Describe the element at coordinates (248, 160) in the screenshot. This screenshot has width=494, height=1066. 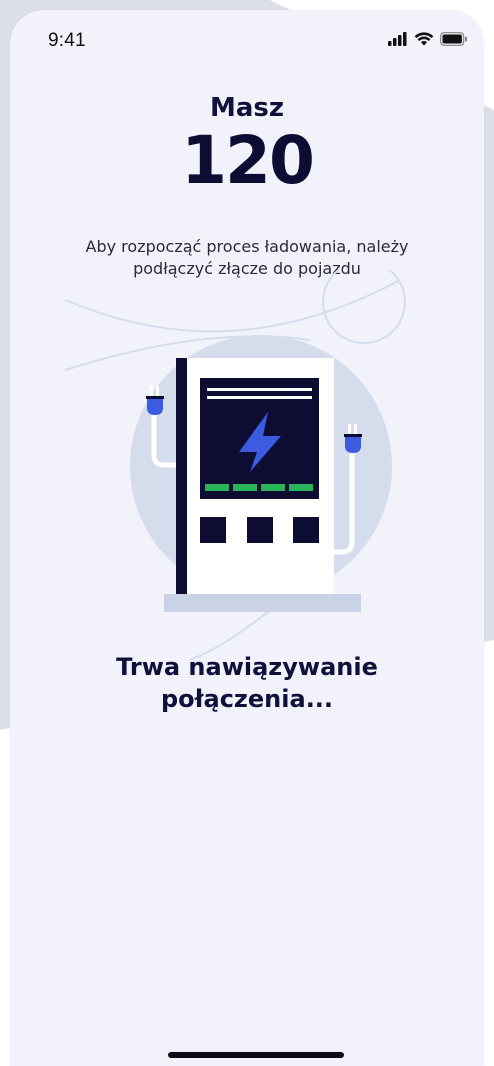
I see `points-value: 120` at that location.